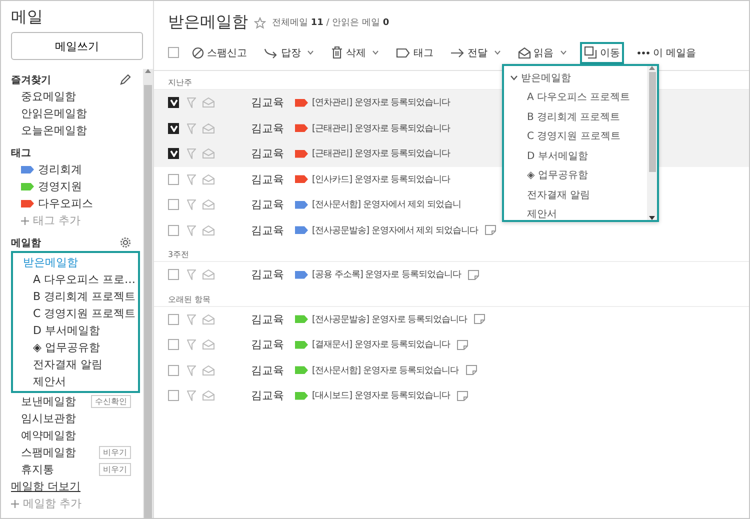 This screenshot has height=519, width=750. What do you see at coordinates (32, 469) in the screenshot?
I see `mailbox-item: 휴지통` at bounding box center [32, 469].